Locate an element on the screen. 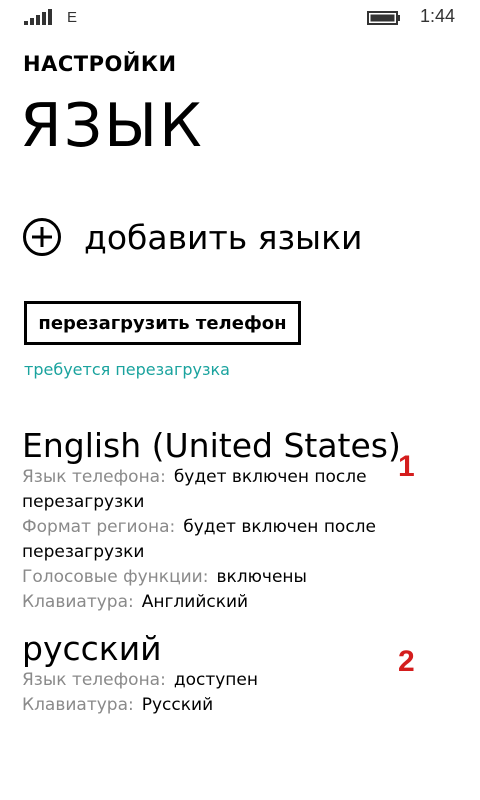 This screenshot has height=800, width=480. annotation-marker-2: 2 is located at coordinates (406, 661).